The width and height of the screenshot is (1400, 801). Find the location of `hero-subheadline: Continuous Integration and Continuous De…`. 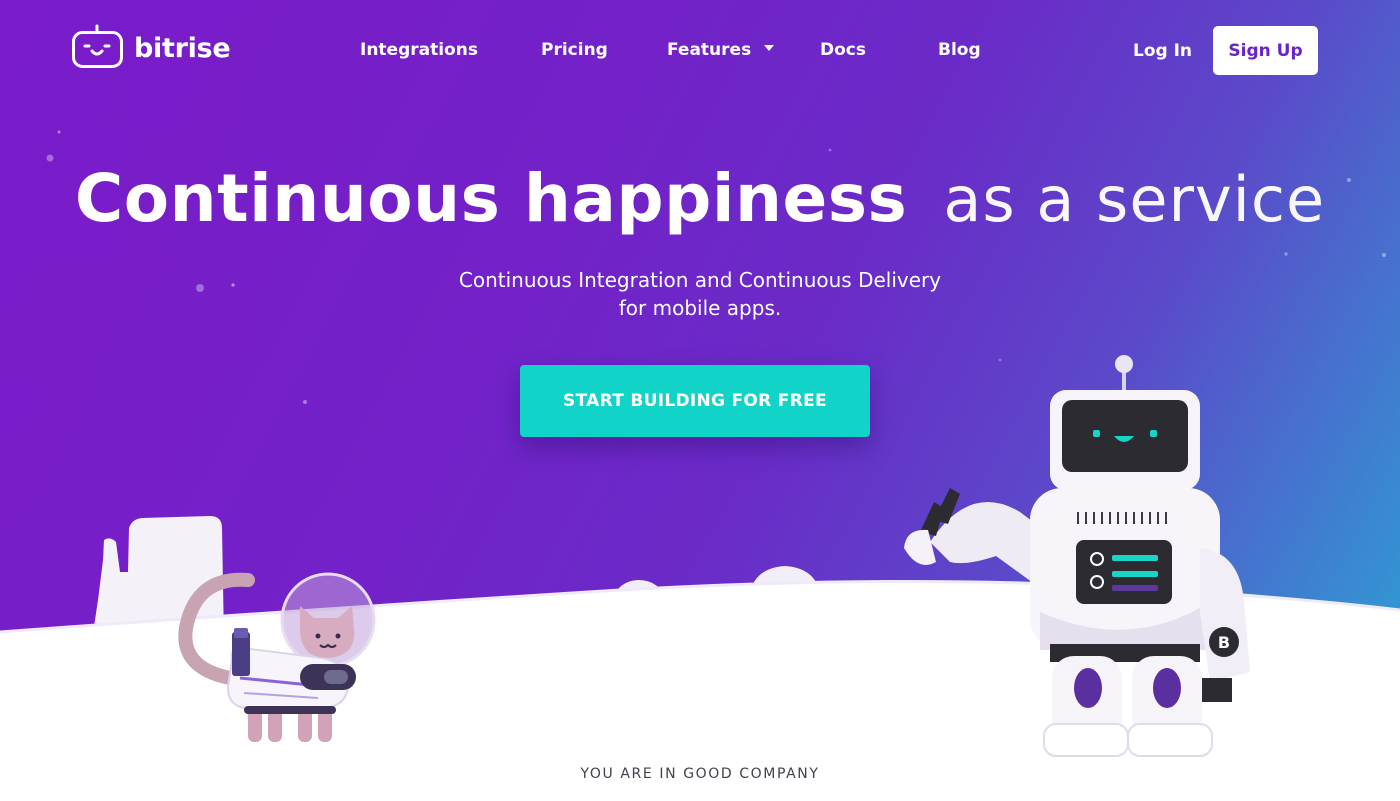

hero-subheadline: Continuous Integration and Continuous De… is located at coordinates (700, 294).